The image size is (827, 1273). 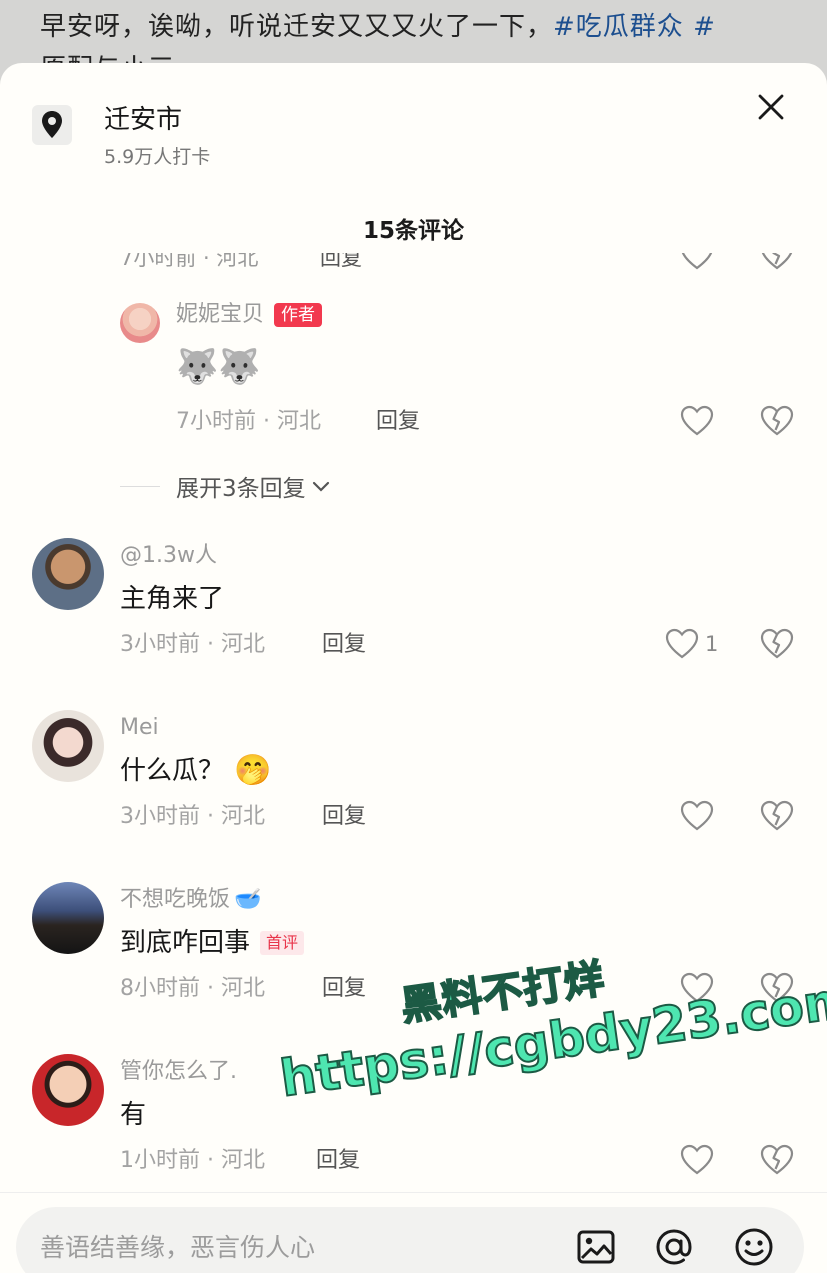 I want to click on comment-meta: 1小时前 · 河北, so click(x=192, y=1160).